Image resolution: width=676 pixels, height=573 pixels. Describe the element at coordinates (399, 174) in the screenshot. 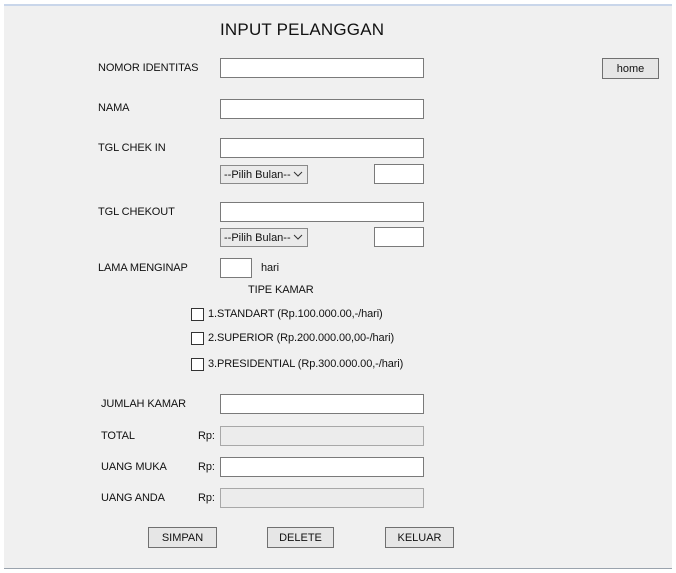

I see `checkin-year-input` at that location.